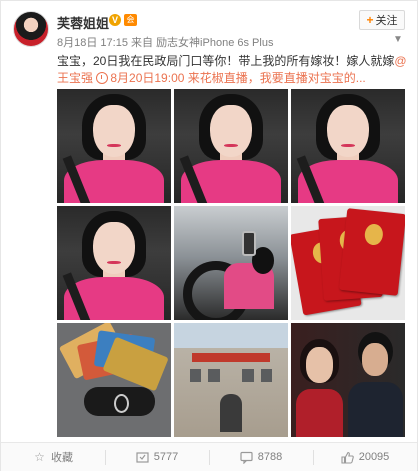 This screenshot has height=471, width=418. What do you see at coordinates (347, 457) in the screenshot?
I see `thumbs-up-icon` at bounding box center [347, 457].